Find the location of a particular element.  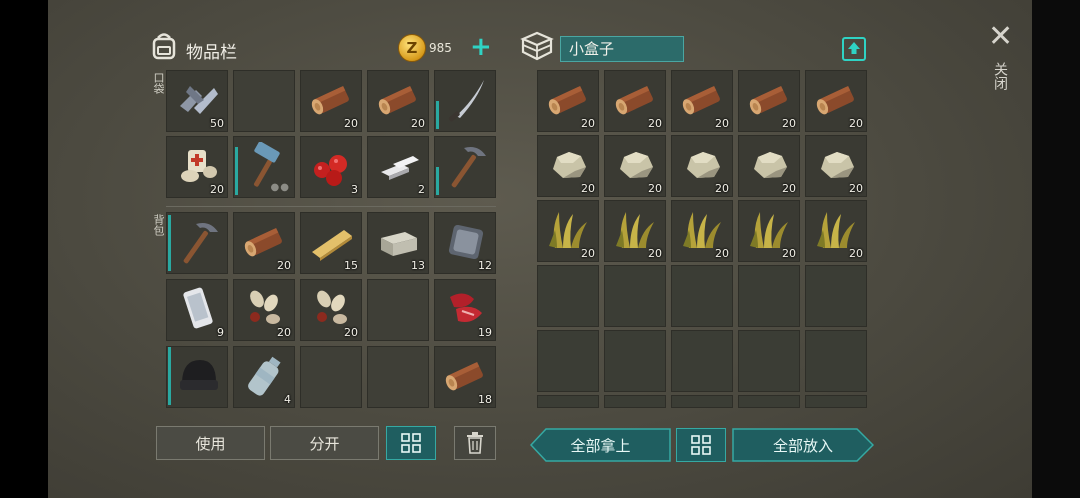

ammo-dots: ●● is located at coordinates (280, 187).